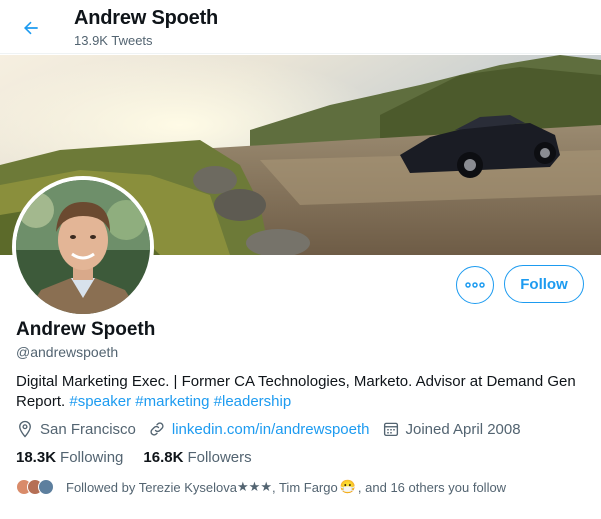 The image size is (601, 519). Describe the element at coordinates (36, 457) in the screenshot. I see `following-count: 18.3K` at that location.